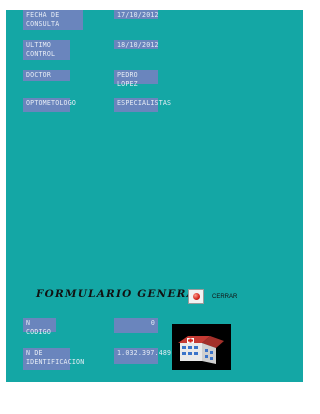 This screenshot has height=414, width=320. I want to click on label-doctor: DOCTOR, so click(46, 75).